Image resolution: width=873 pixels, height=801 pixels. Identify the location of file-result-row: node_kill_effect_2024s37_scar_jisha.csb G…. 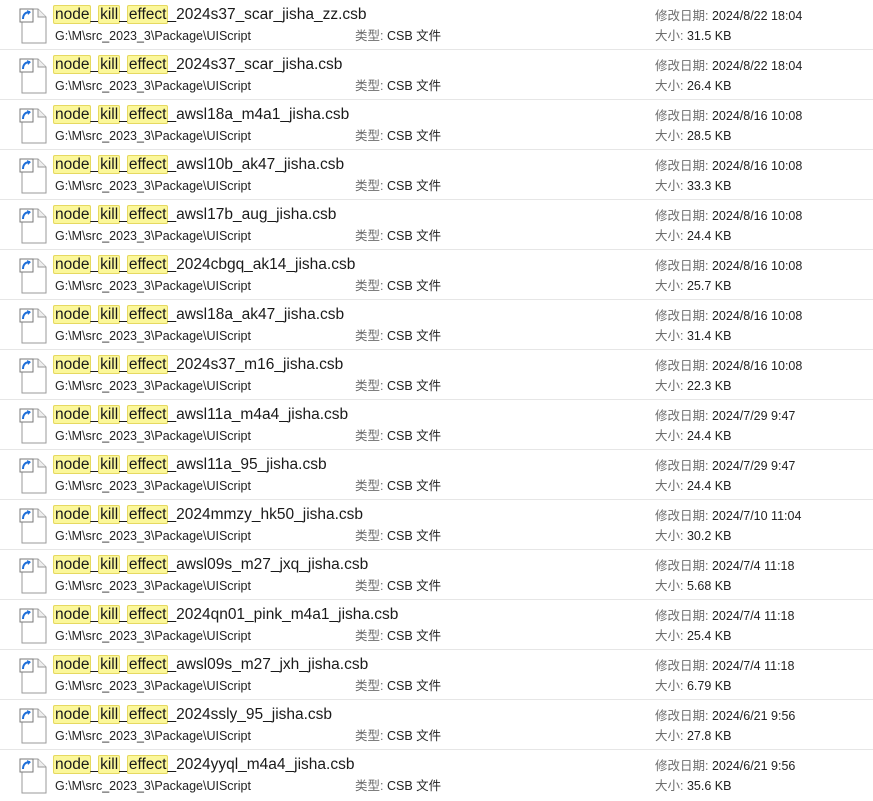
(436, 75).